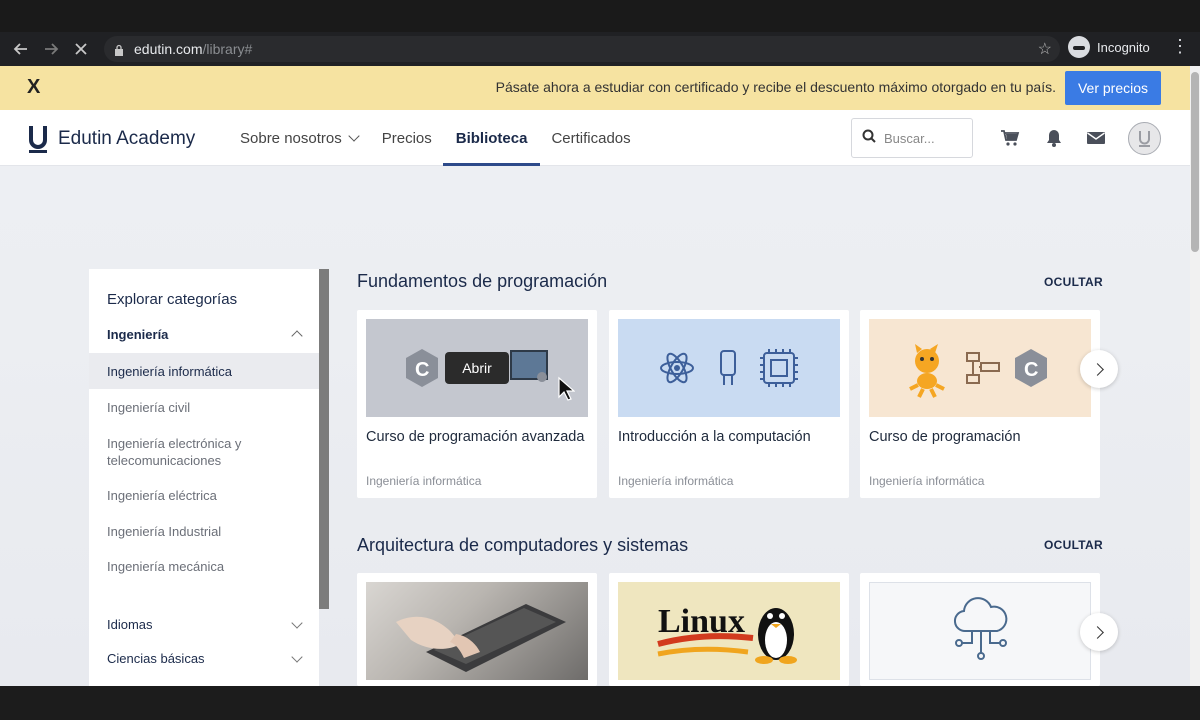  Describe the element at coordinates (600, 703) in the screenshot. I see `bottom-black-bar` at that location.